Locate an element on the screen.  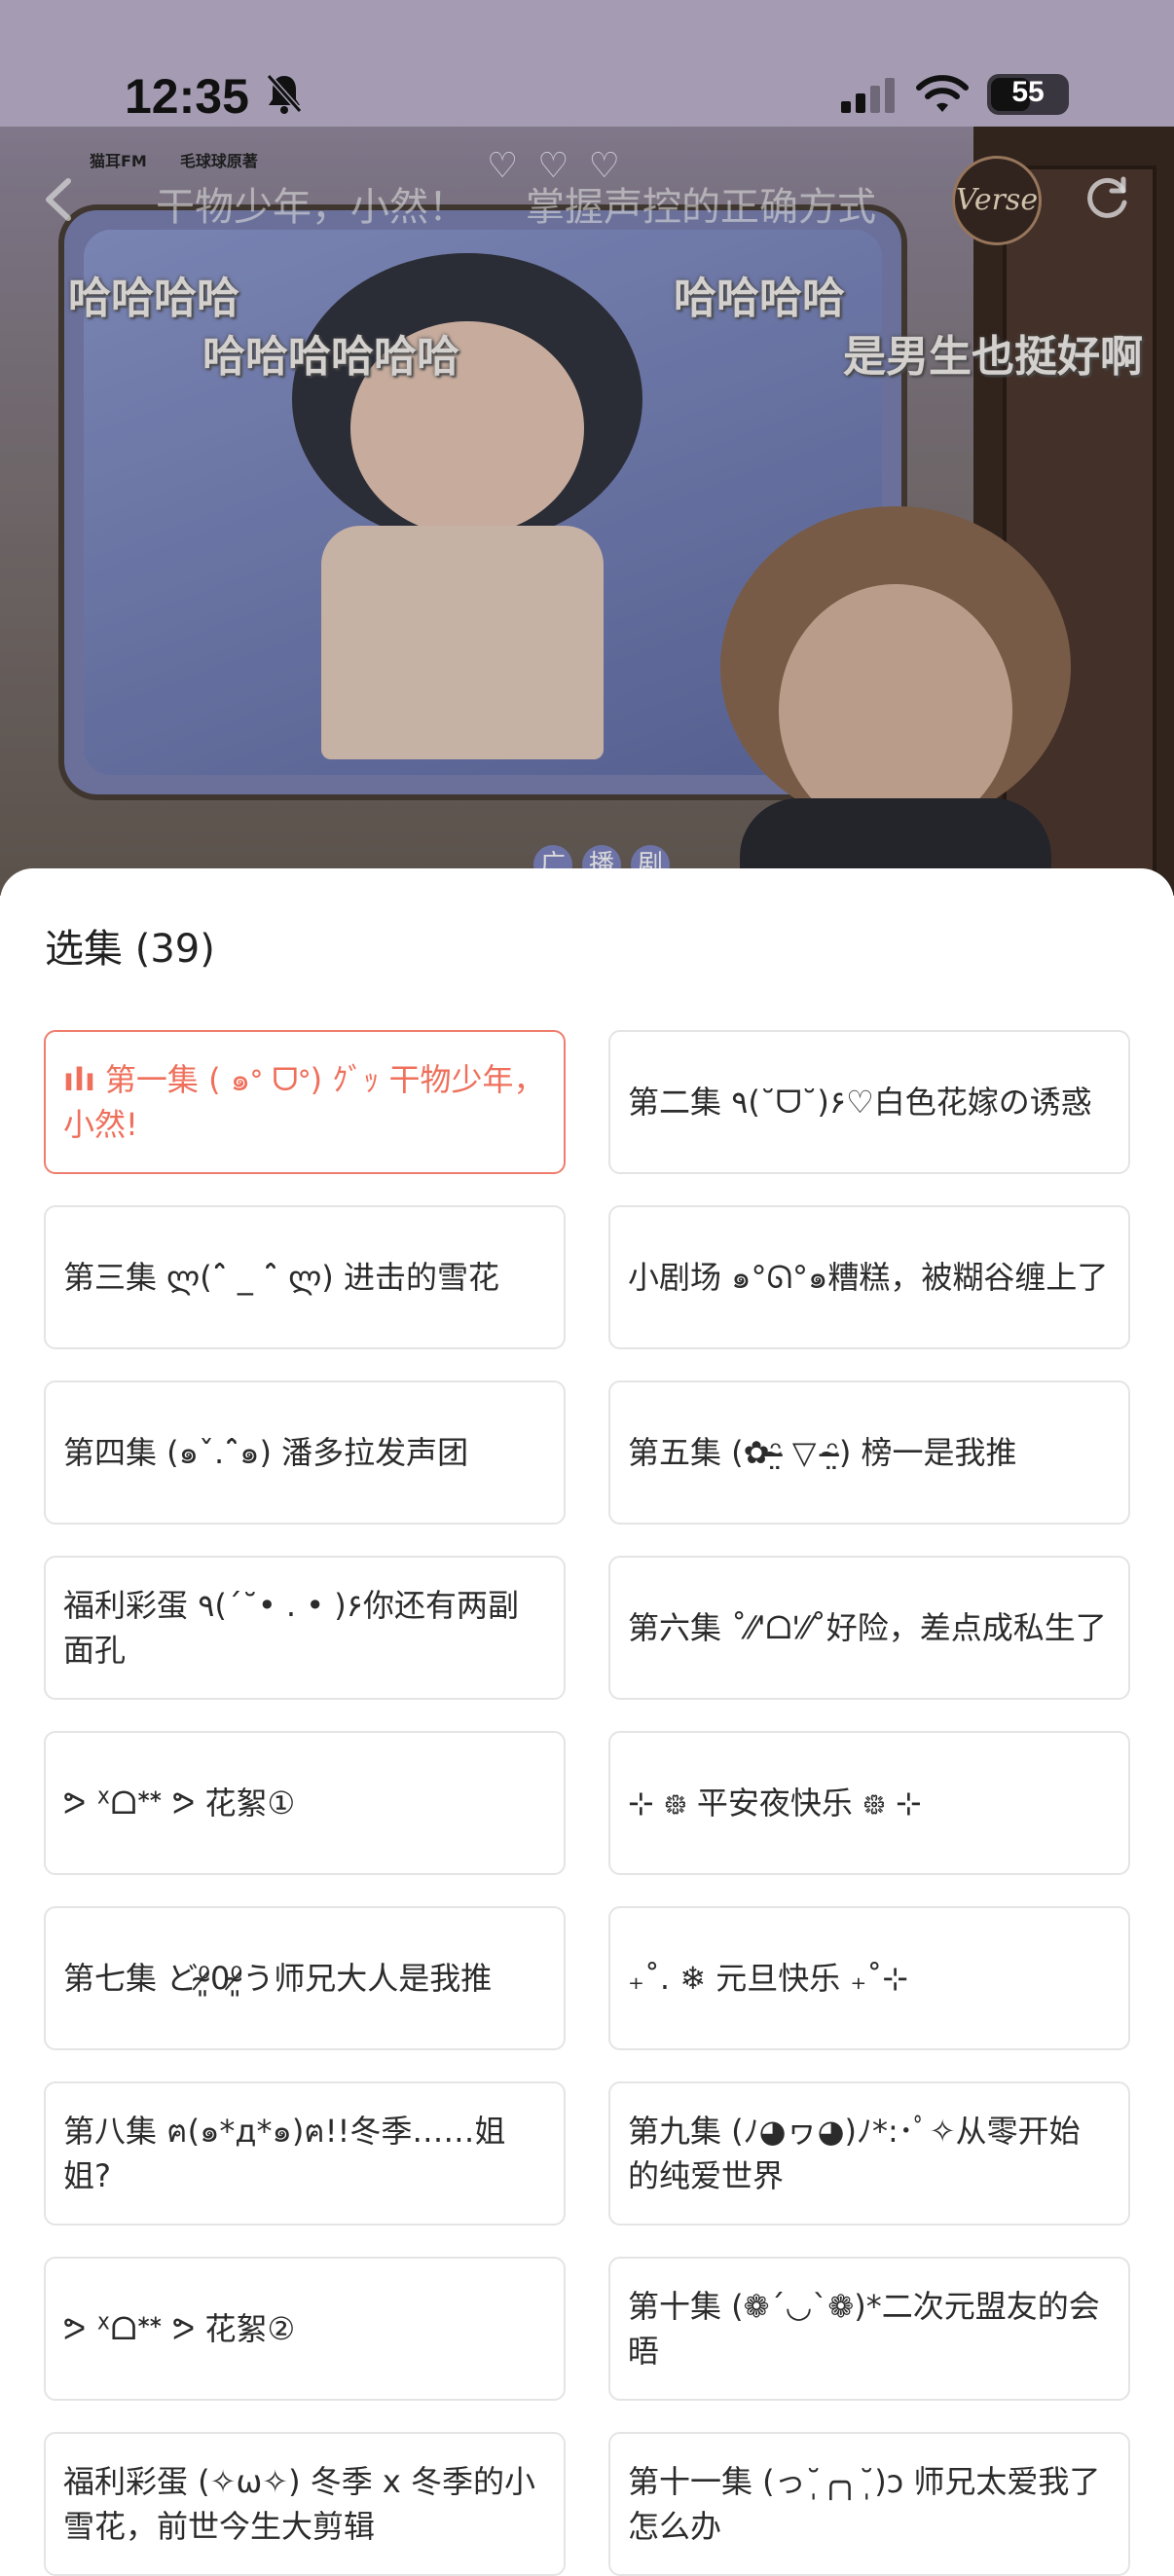
episode-item-4: 小剧场 ๑°ᘏ°๑糟糕，被糊谷缠上了 is located at coordinates (869, 1277).